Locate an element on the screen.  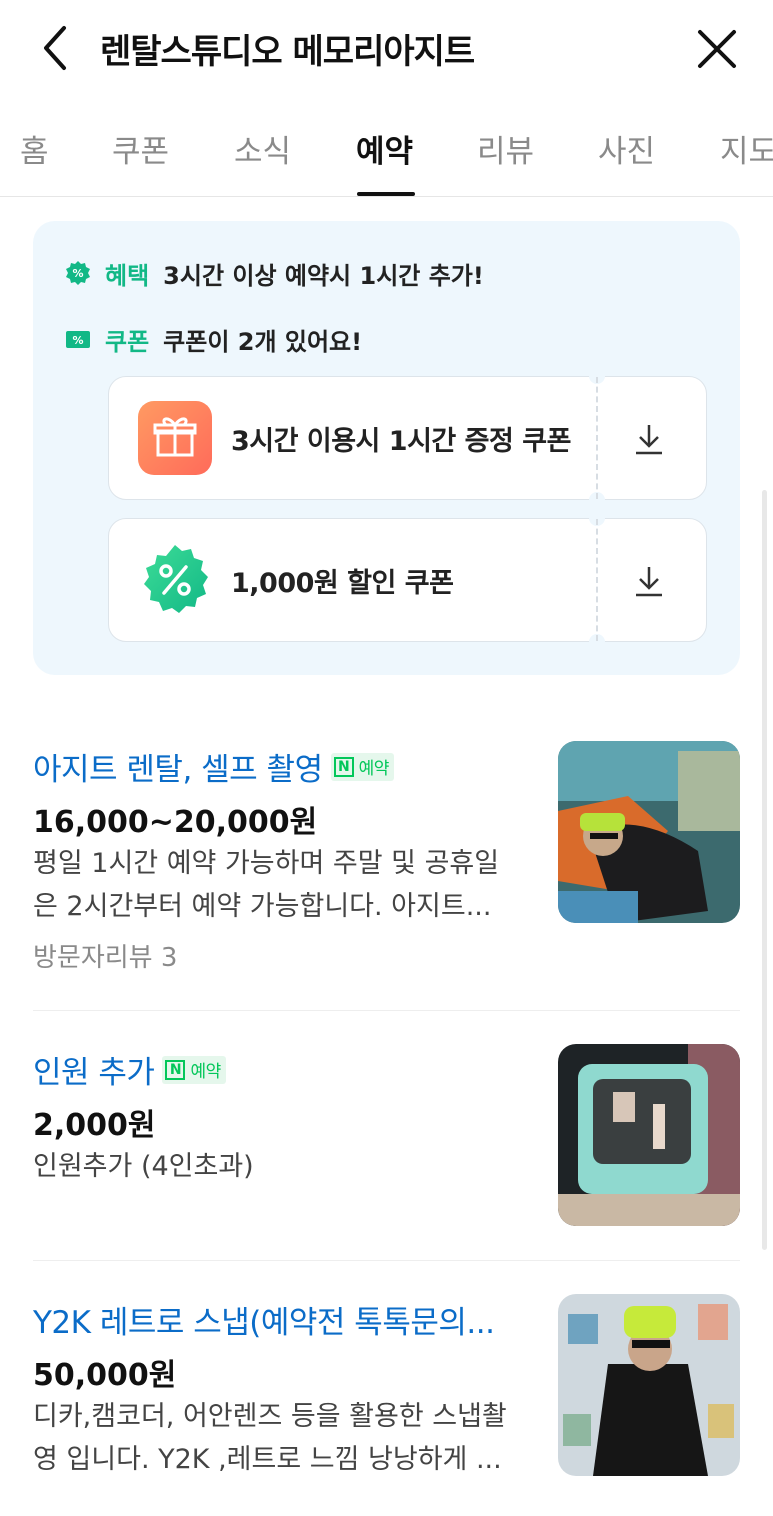
coupon-card: 1,000원 할인 쿠폰 is located at coordinates (407, 580).